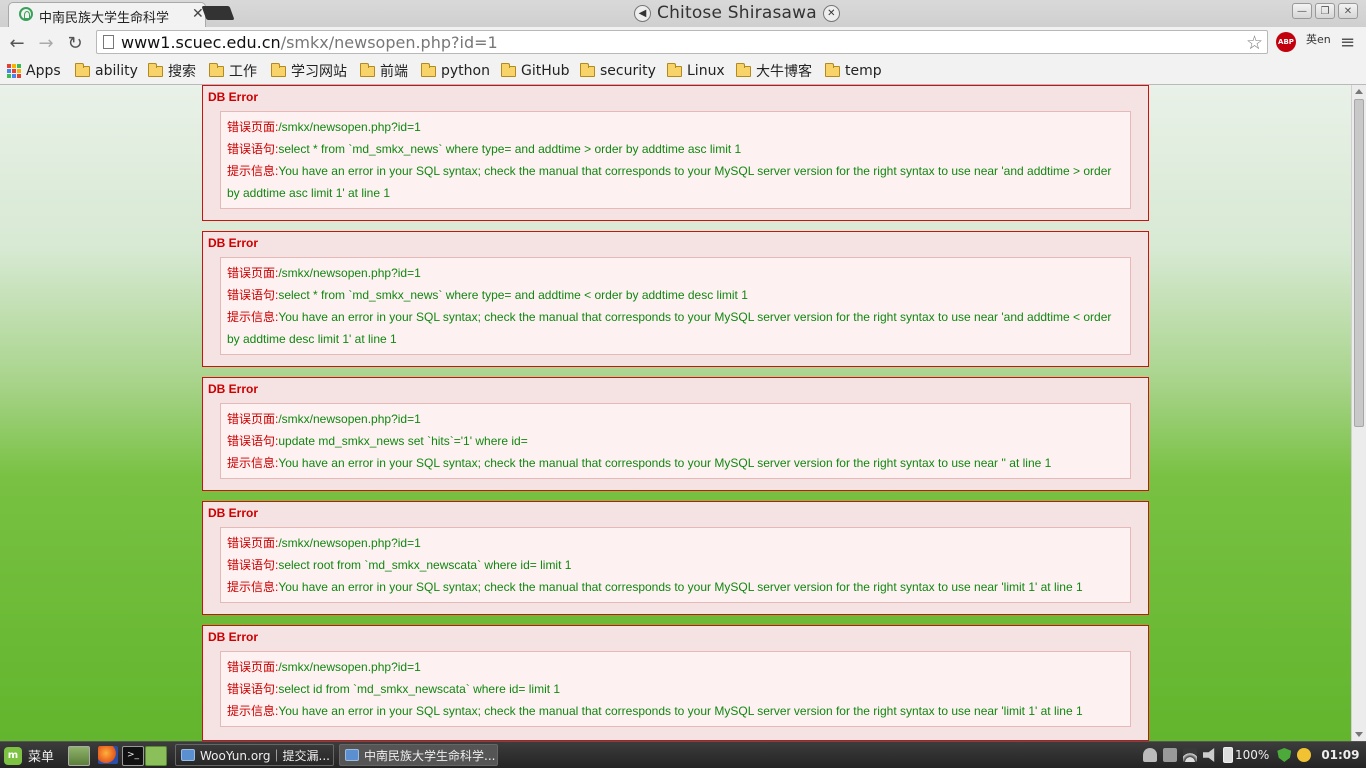 The width and height of the screenshot is (1366, 768). What do you see at coordinates (17, 43) in the screenshot?
I see `back-button: ←` at bounding box center [17, 43].